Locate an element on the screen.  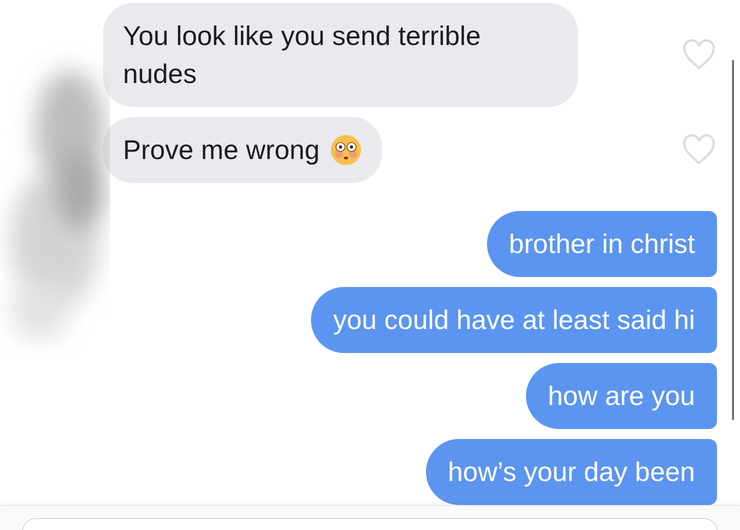
message-bubble: brother in christ is located at coordinates (601, 244).